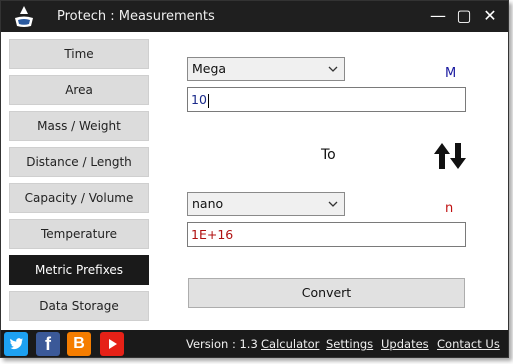  What do you see at coordinates (24, 16) in the screenshot?
I see `app-logo-icon` at bounding box center [24, 16].